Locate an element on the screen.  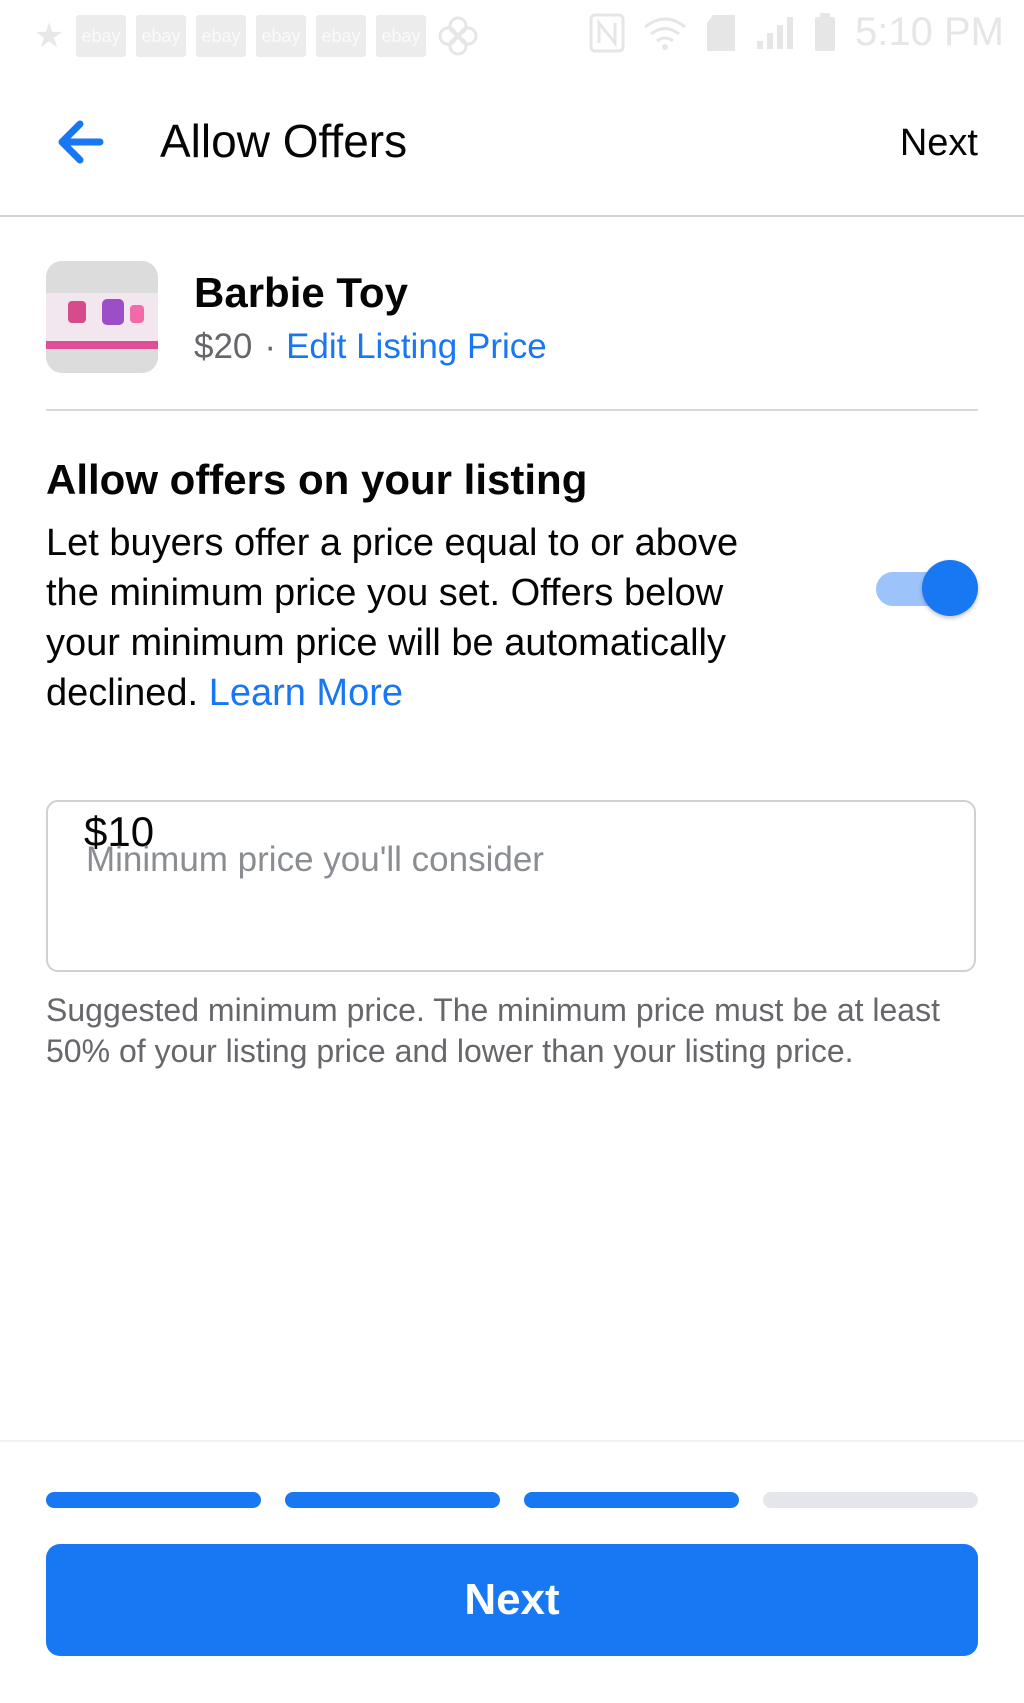
status-bar: ★ ebay ebay ebay ebay ebay ebay 5:10 PM is located at coordinates (512, 35).